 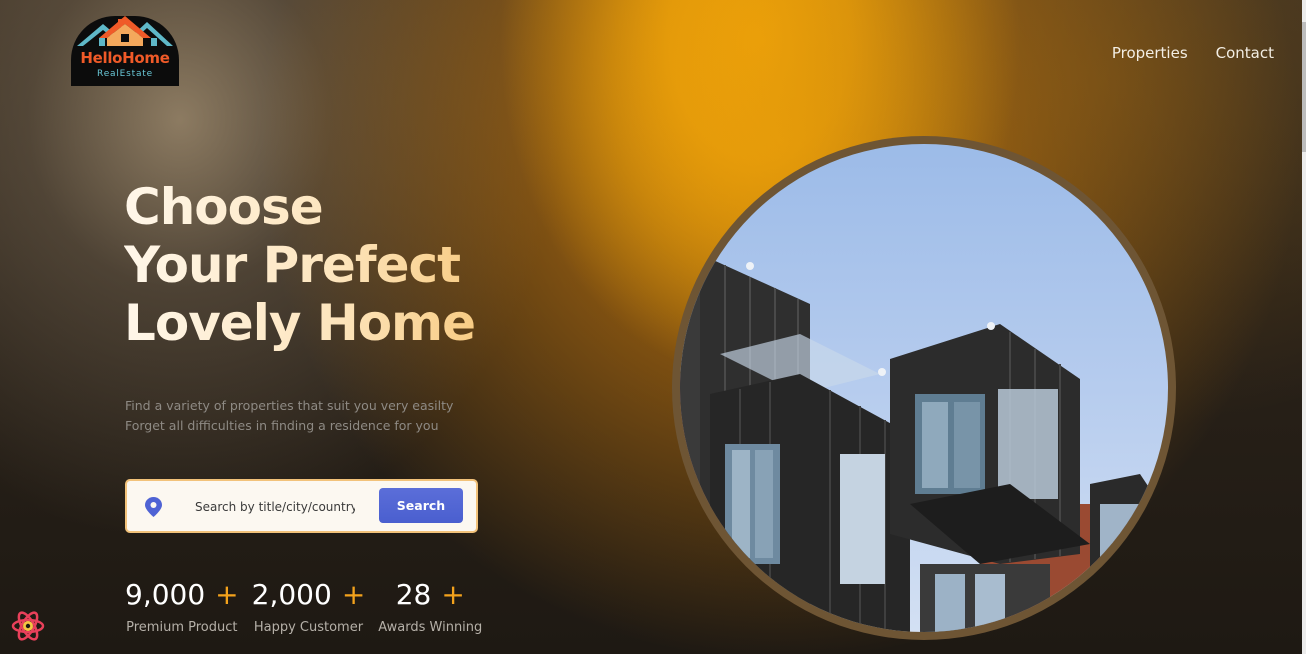 What do you see at coordinates (413, 594) in the screenshot?
I see `stat-value: 28` at bounding box center [413, 594].